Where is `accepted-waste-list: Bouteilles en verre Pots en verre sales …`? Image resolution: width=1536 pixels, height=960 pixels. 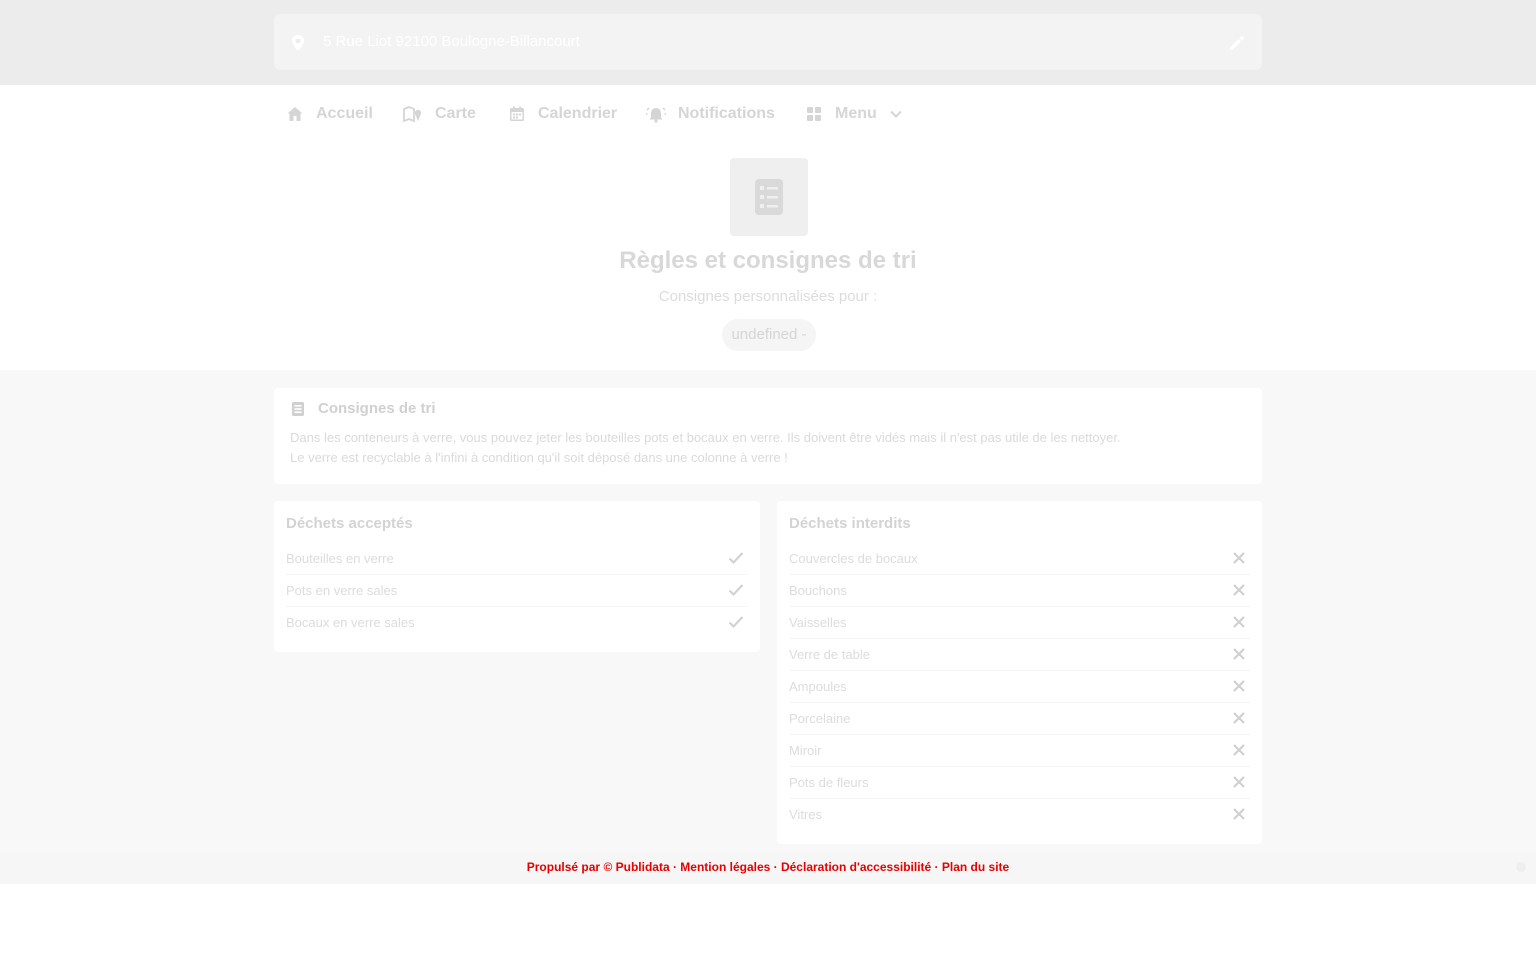
accepted-waste-list: Bouteilles en verre Pots en verre sales … is located at coordinates (517, 591).